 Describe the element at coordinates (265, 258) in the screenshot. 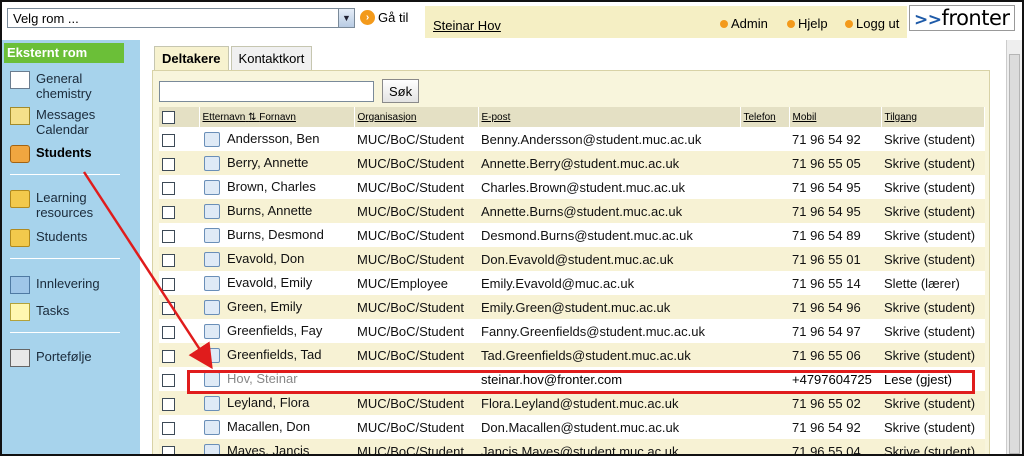

I see `participant-name: Evavold, Don` at that location.